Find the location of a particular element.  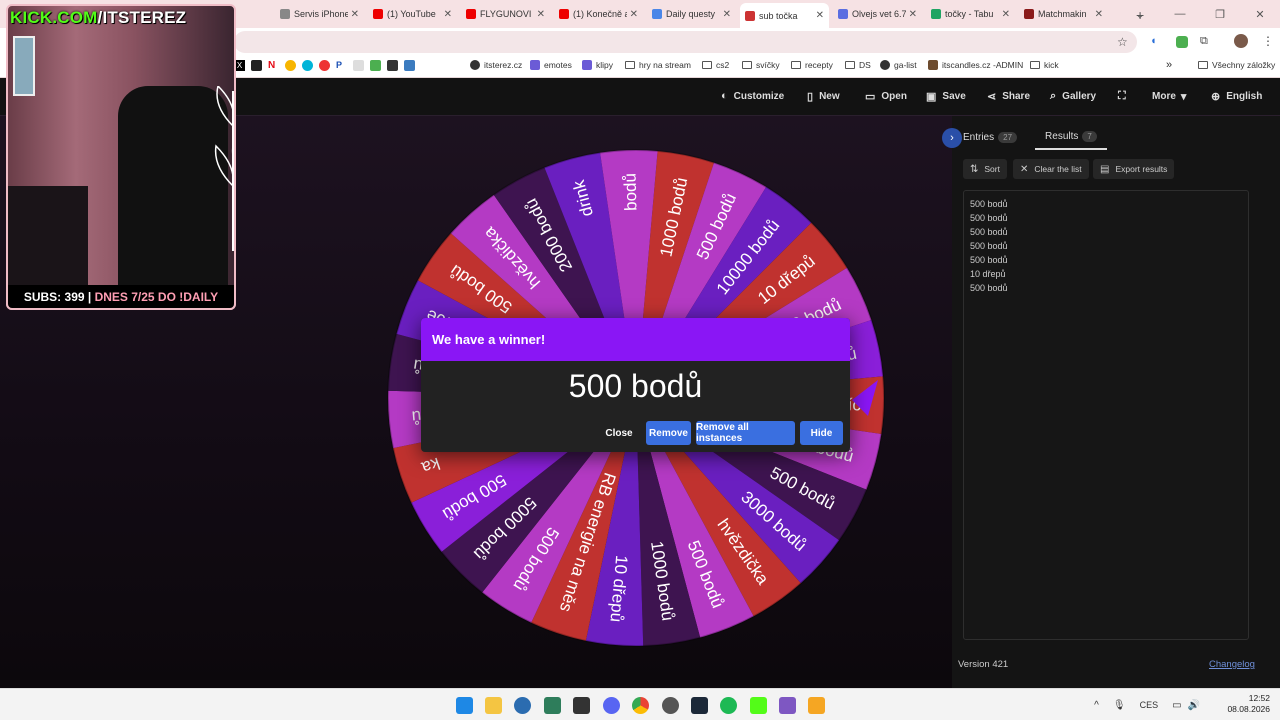

tray-overflow-icon: ^ is located at coordinates (1096, 705).